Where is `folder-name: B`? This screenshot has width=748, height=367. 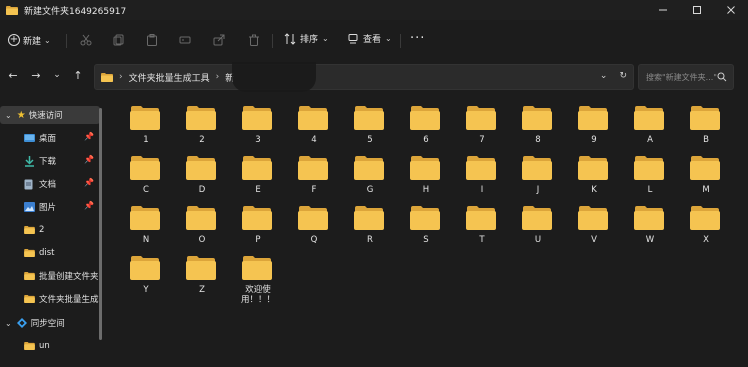 folder-name: B is located at coordinates (706, 140).